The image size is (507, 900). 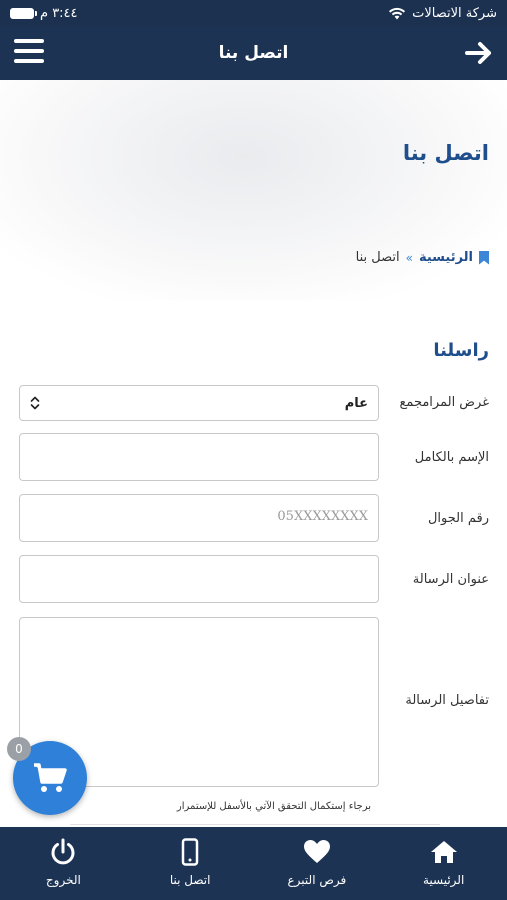 I want to click on wifi-icon, so click(x=397, y=13).